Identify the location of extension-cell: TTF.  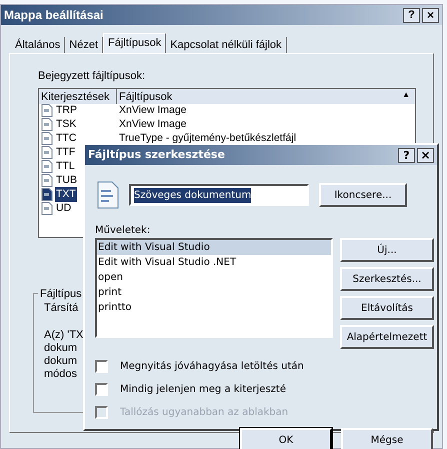
(65, 152).